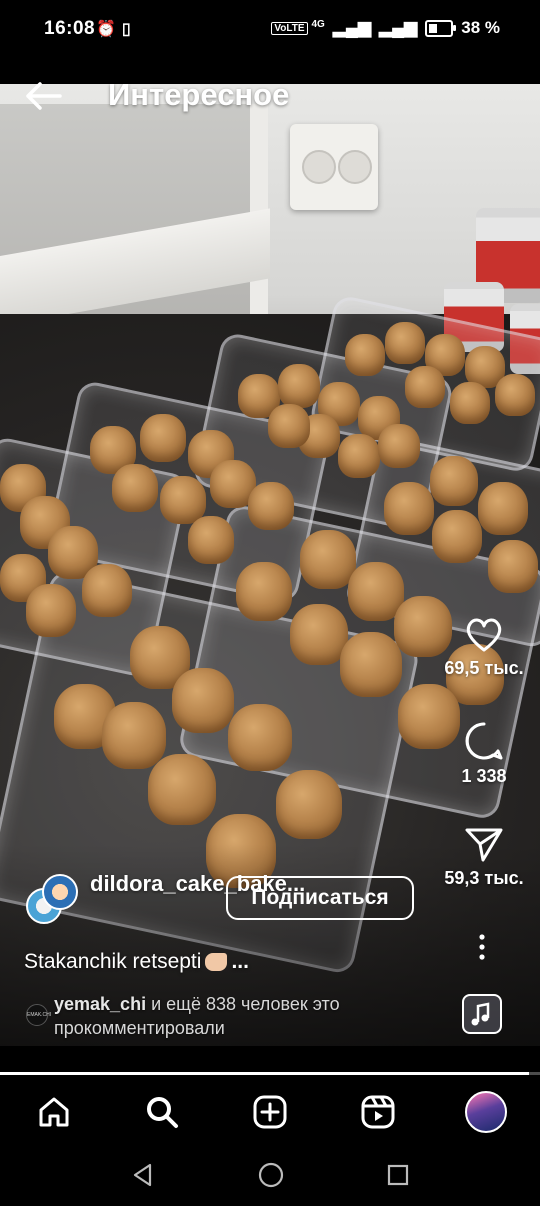 The width and height of the screenshot is (540, 1206). I want to click on share-button: 59,3 тыс., so click(484, 857).